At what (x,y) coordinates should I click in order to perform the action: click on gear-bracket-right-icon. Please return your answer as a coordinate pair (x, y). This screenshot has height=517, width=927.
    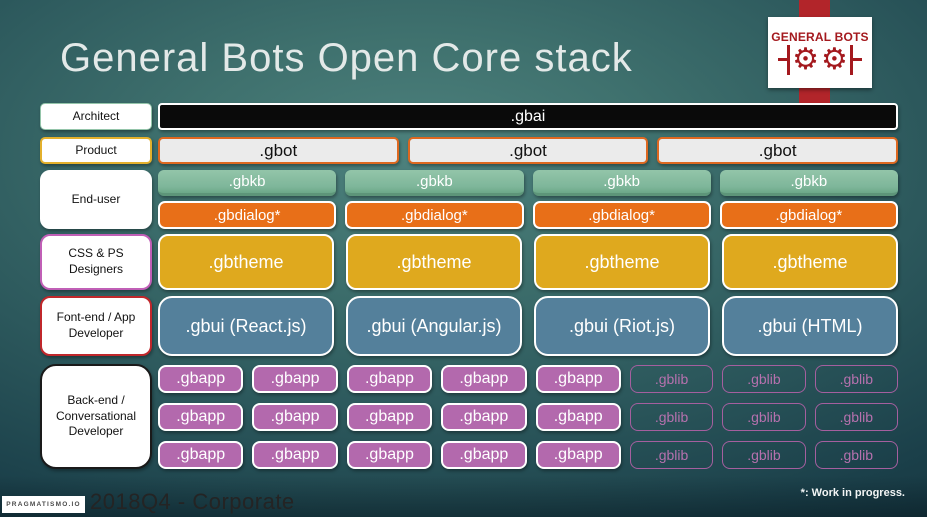
    Looking at the image, I should click on (855, 60).